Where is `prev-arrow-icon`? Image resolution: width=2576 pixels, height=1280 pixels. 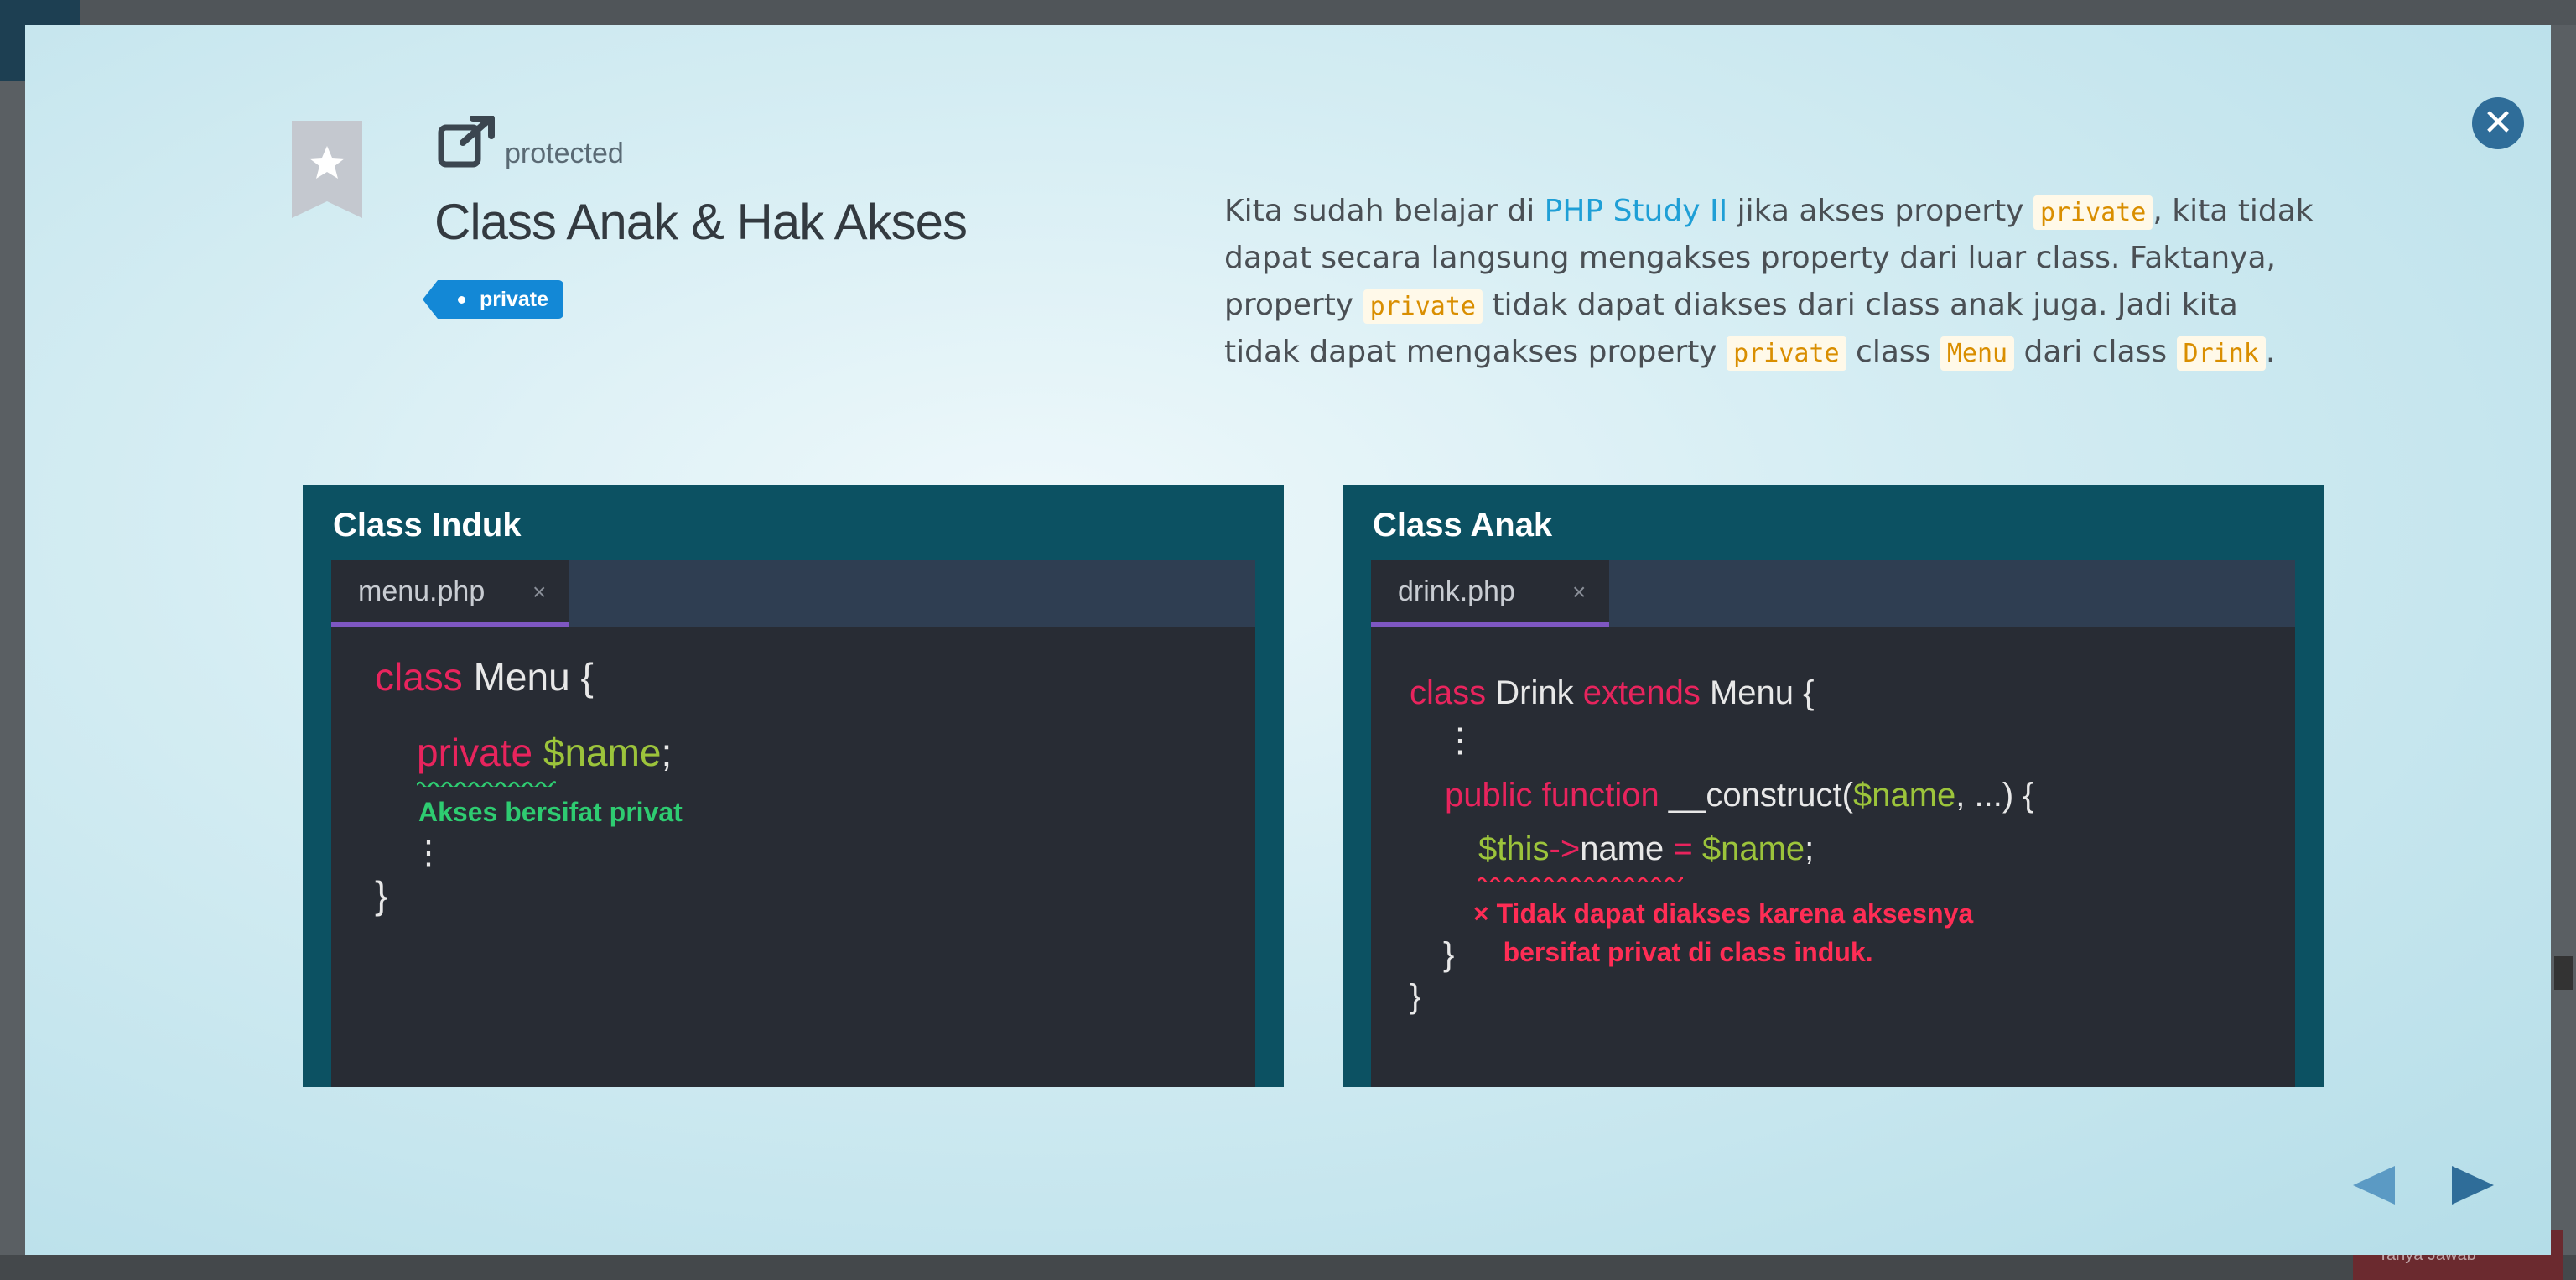 prev-arrow-icon is located at coordinates (2374, 1185).